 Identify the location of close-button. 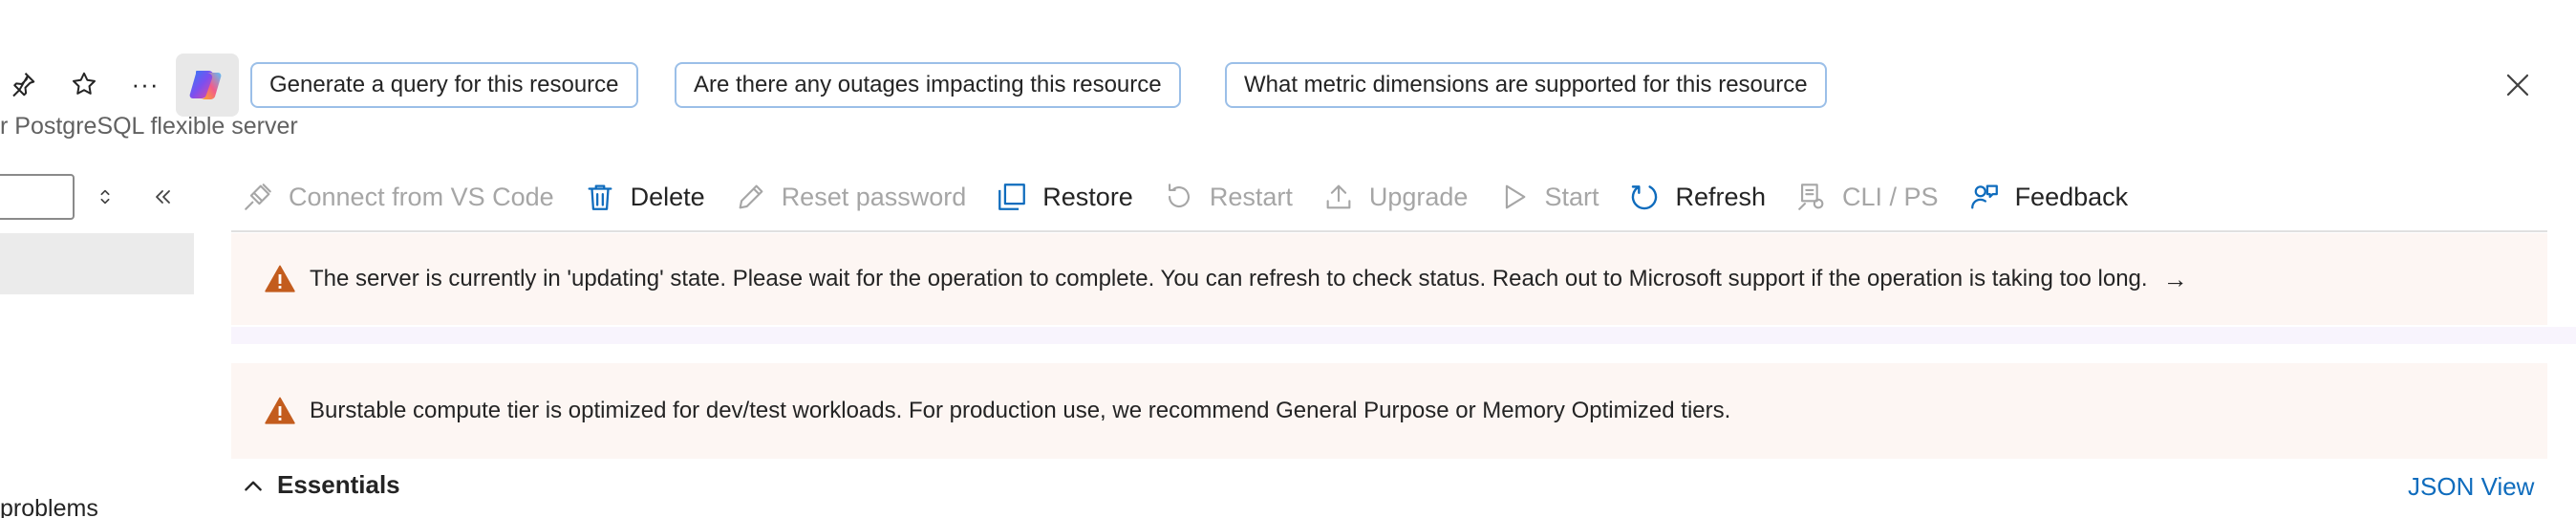
(2518, 85).